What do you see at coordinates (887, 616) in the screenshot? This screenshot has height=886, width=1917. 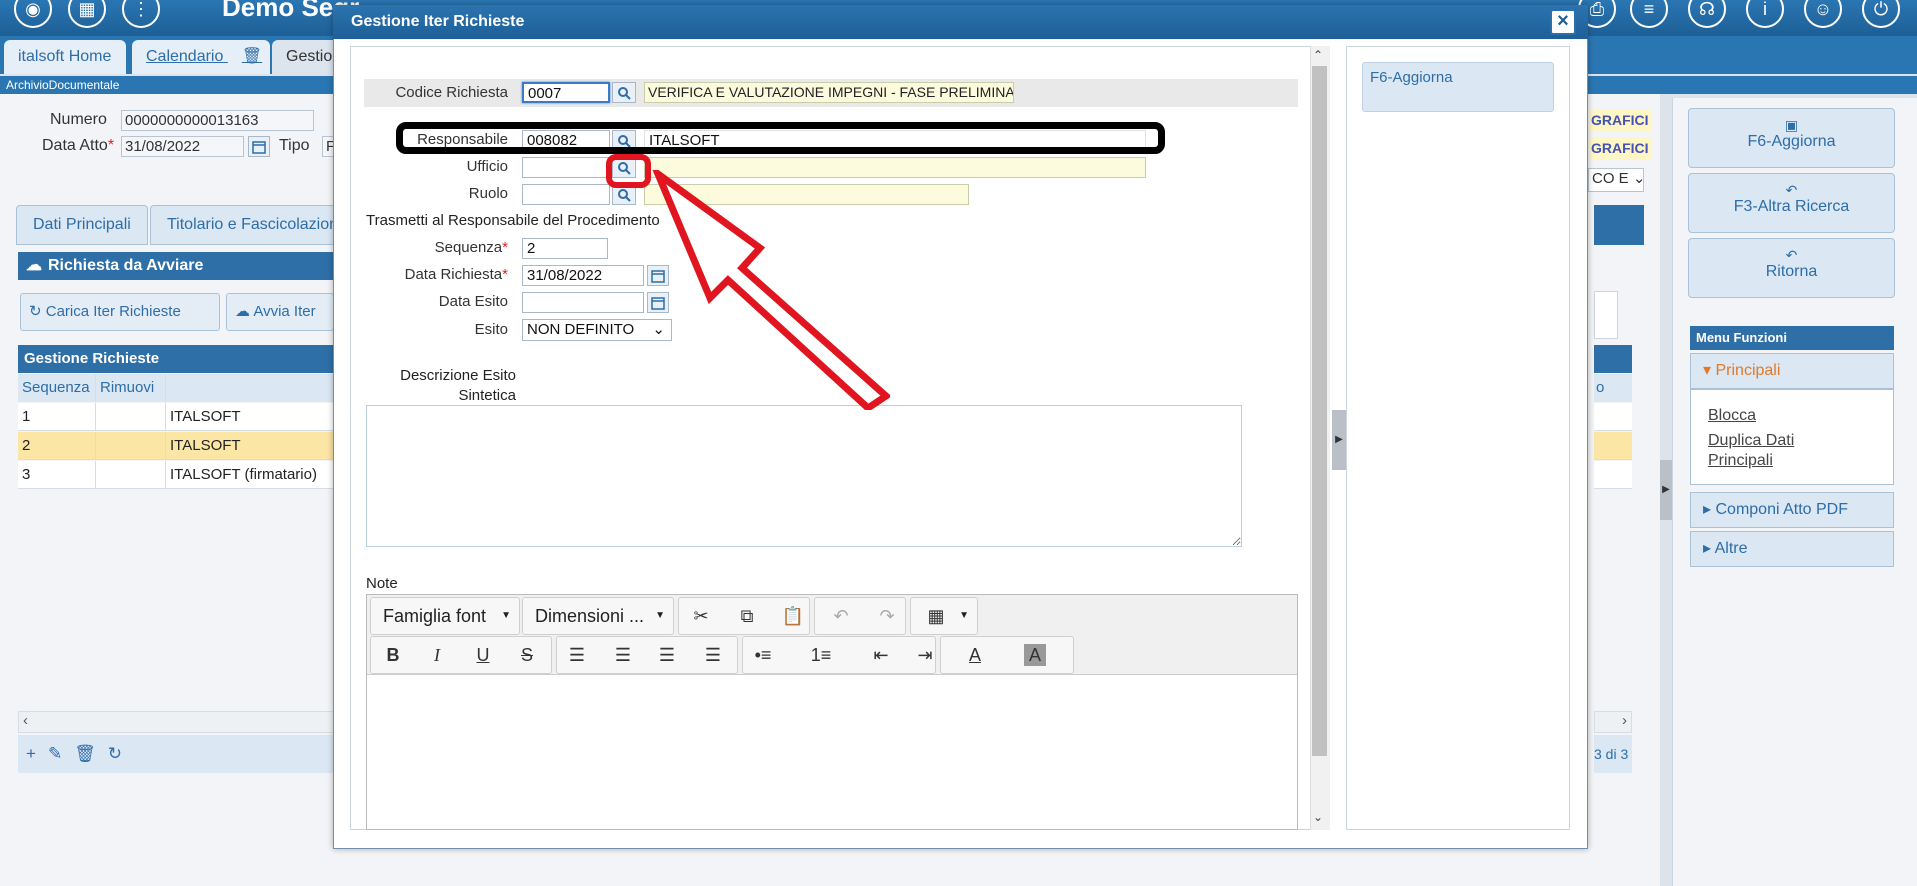 I see `redo-icon: ↷` at bounding box center [887, 616].